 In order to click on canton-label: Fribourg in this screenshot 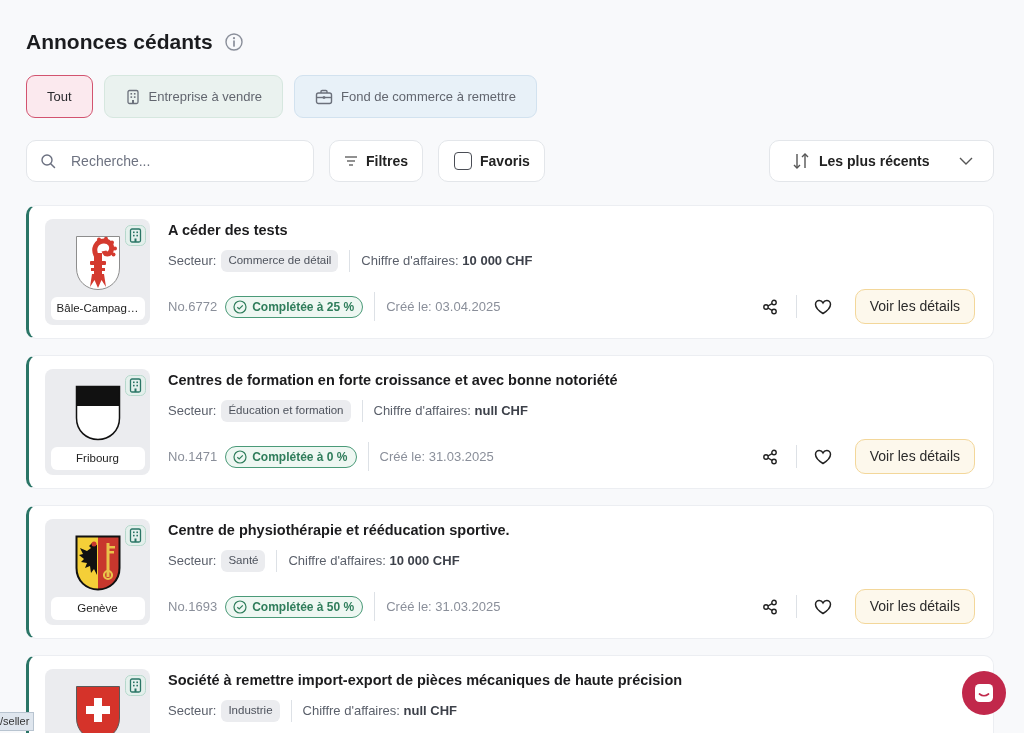, I will do `click(97, 458)`.